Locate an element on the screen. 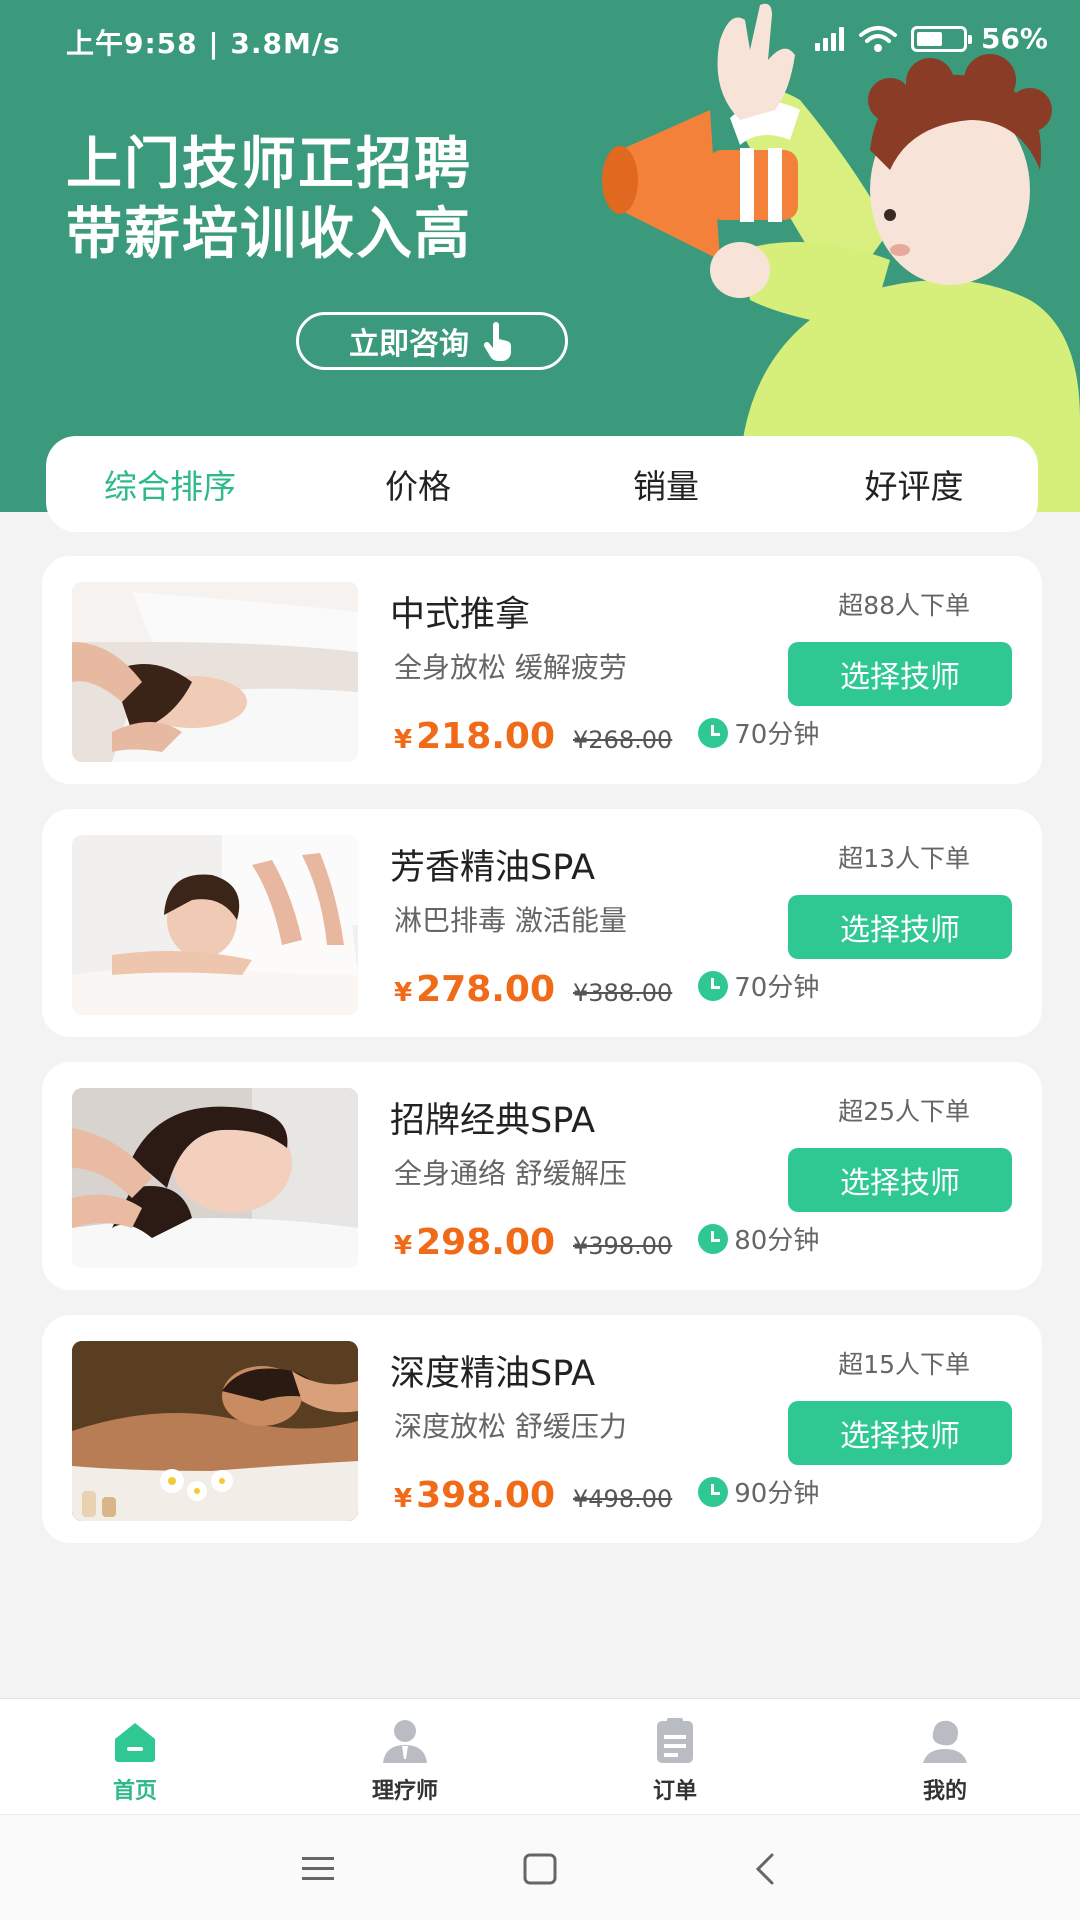 This screenshot has height=1920, width=1080. therapist-icon is located at coordinates (405, 1741).